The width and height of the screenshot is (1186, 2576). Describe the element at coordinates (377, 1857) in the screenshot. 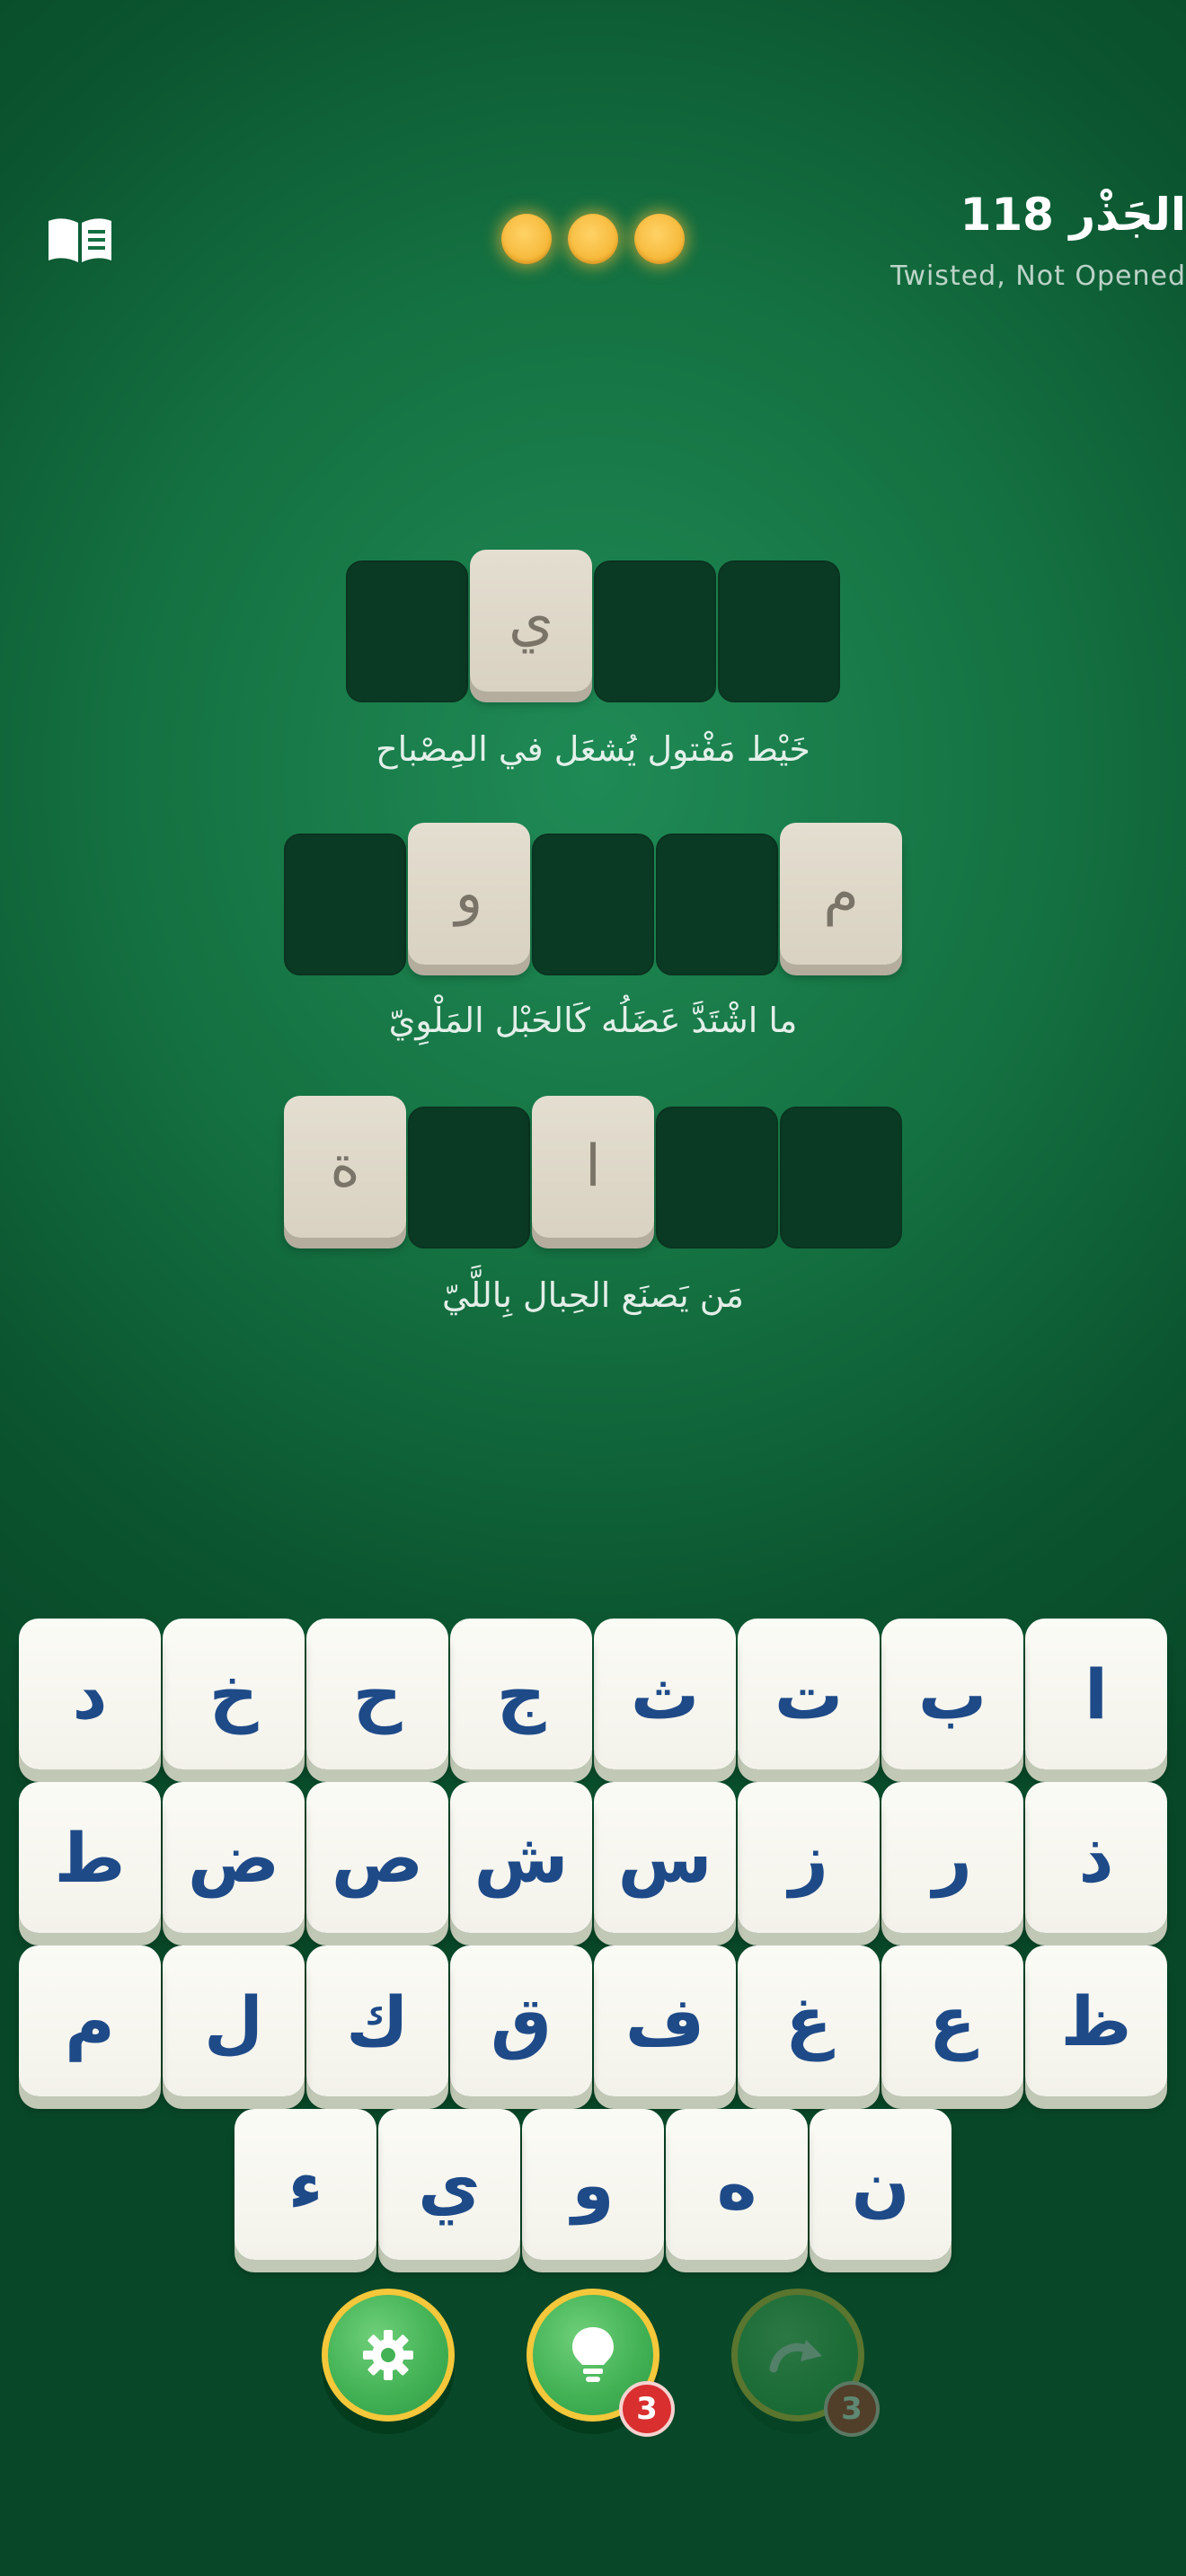

I see `key-sad: ص` at that location.